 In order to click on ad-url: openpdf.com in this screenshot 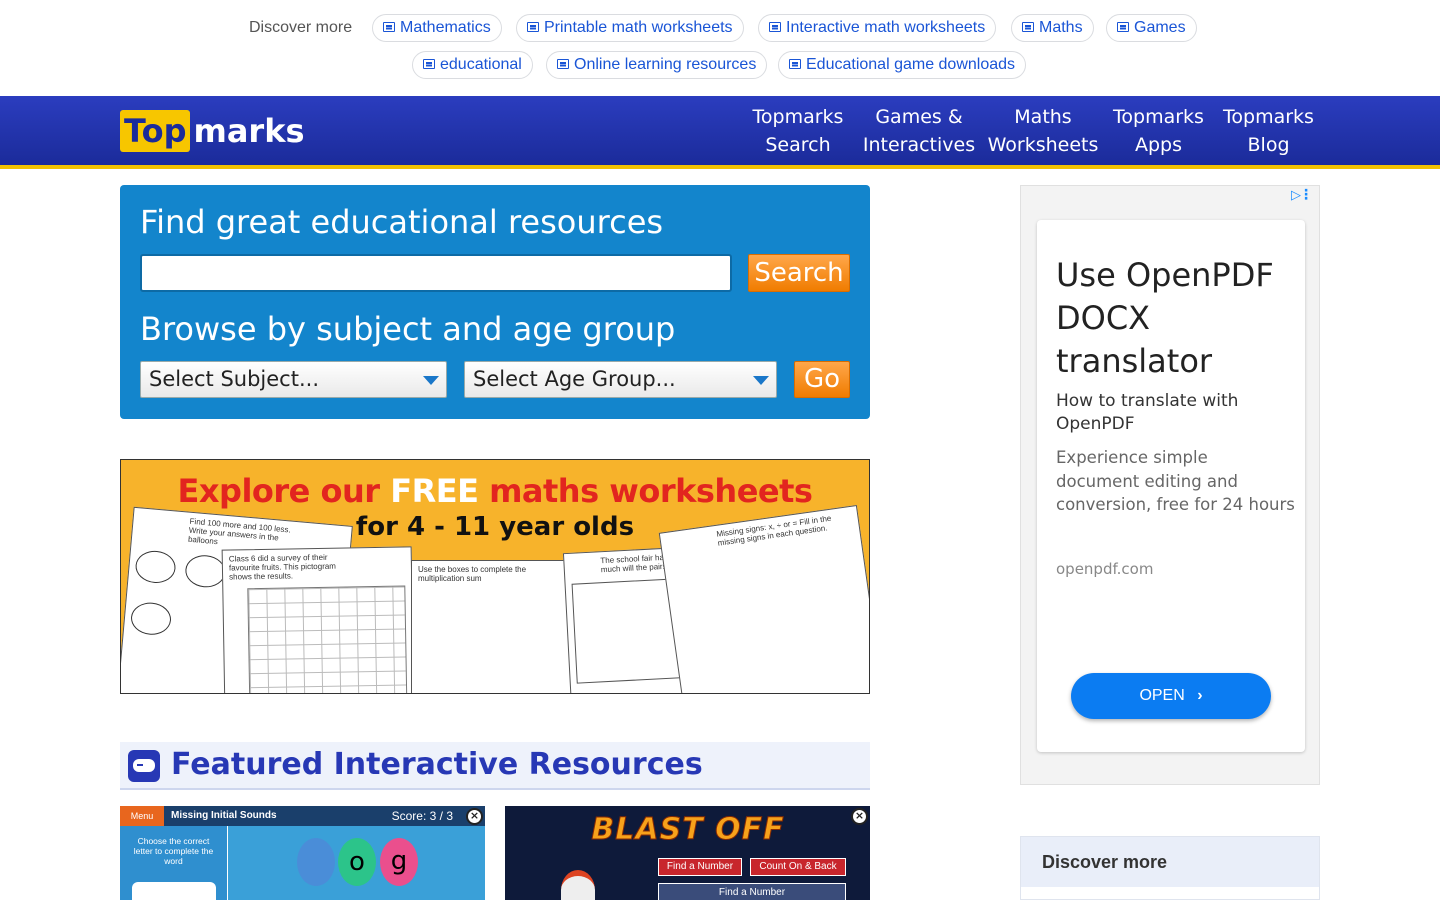, I will do `click(1105, 569)`.